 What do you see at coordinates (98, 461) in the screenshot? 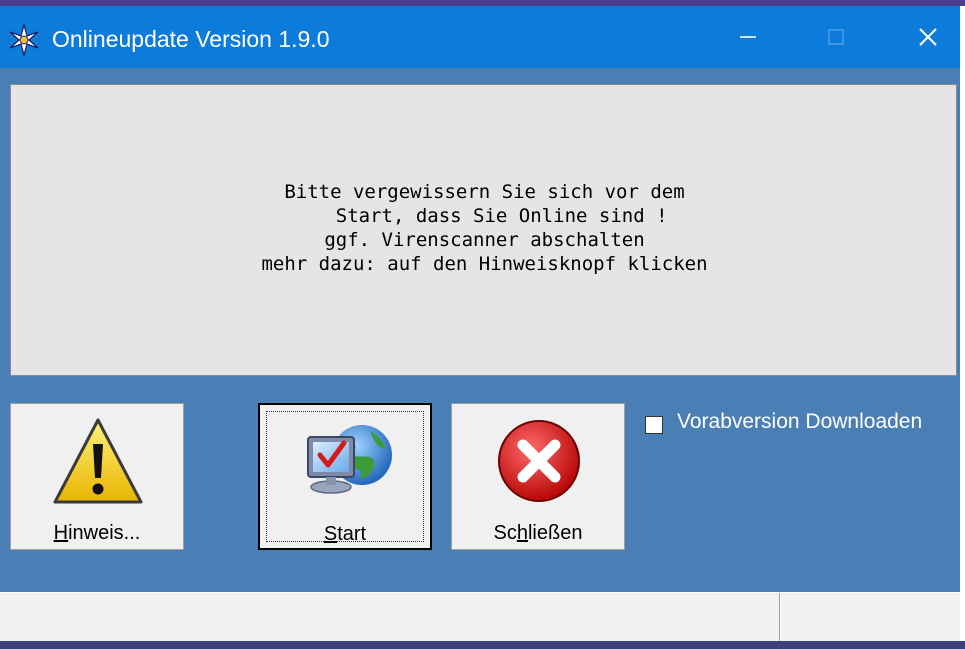
I see `warning-icon` at bounding box center [98, 461].